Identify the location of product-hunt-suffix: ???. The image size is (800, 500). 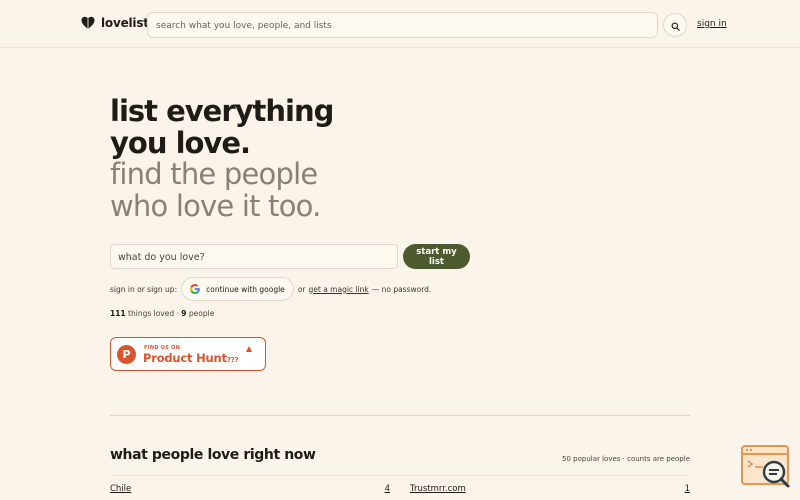
(232, 360).